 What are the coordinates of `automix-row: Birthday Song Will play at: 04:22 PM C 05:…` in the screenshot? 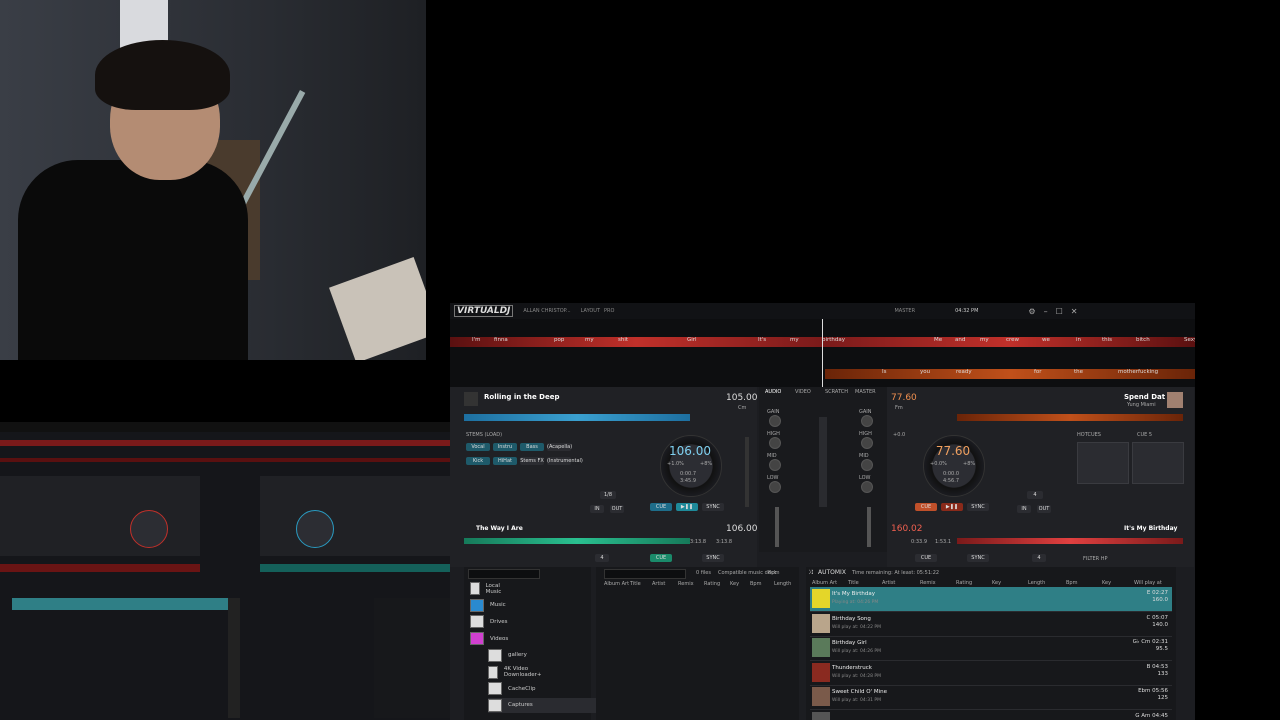 It's located at (991, 624).